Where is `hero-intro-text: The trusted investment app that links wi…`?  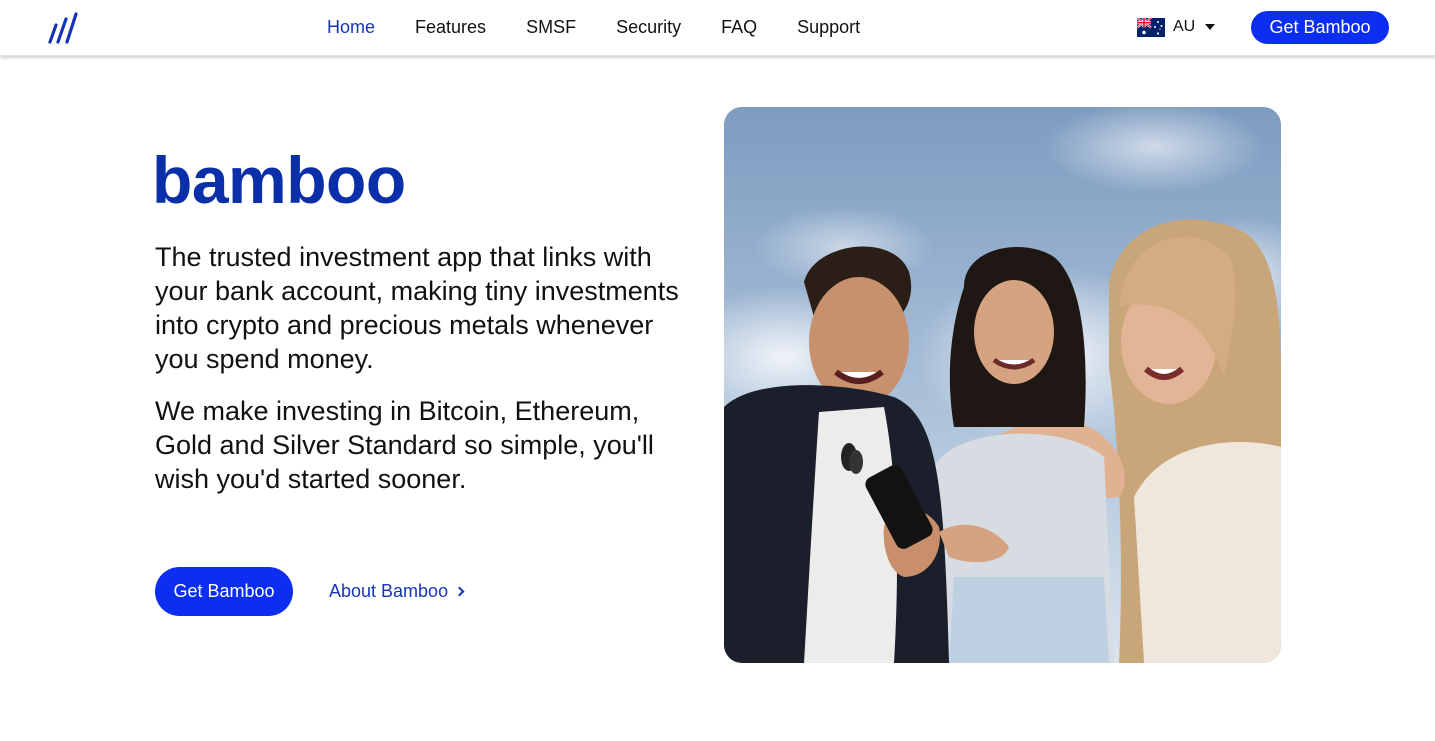 hero-intro-text: The trusted investment app that links wi… is located at coordinates (417, 308).